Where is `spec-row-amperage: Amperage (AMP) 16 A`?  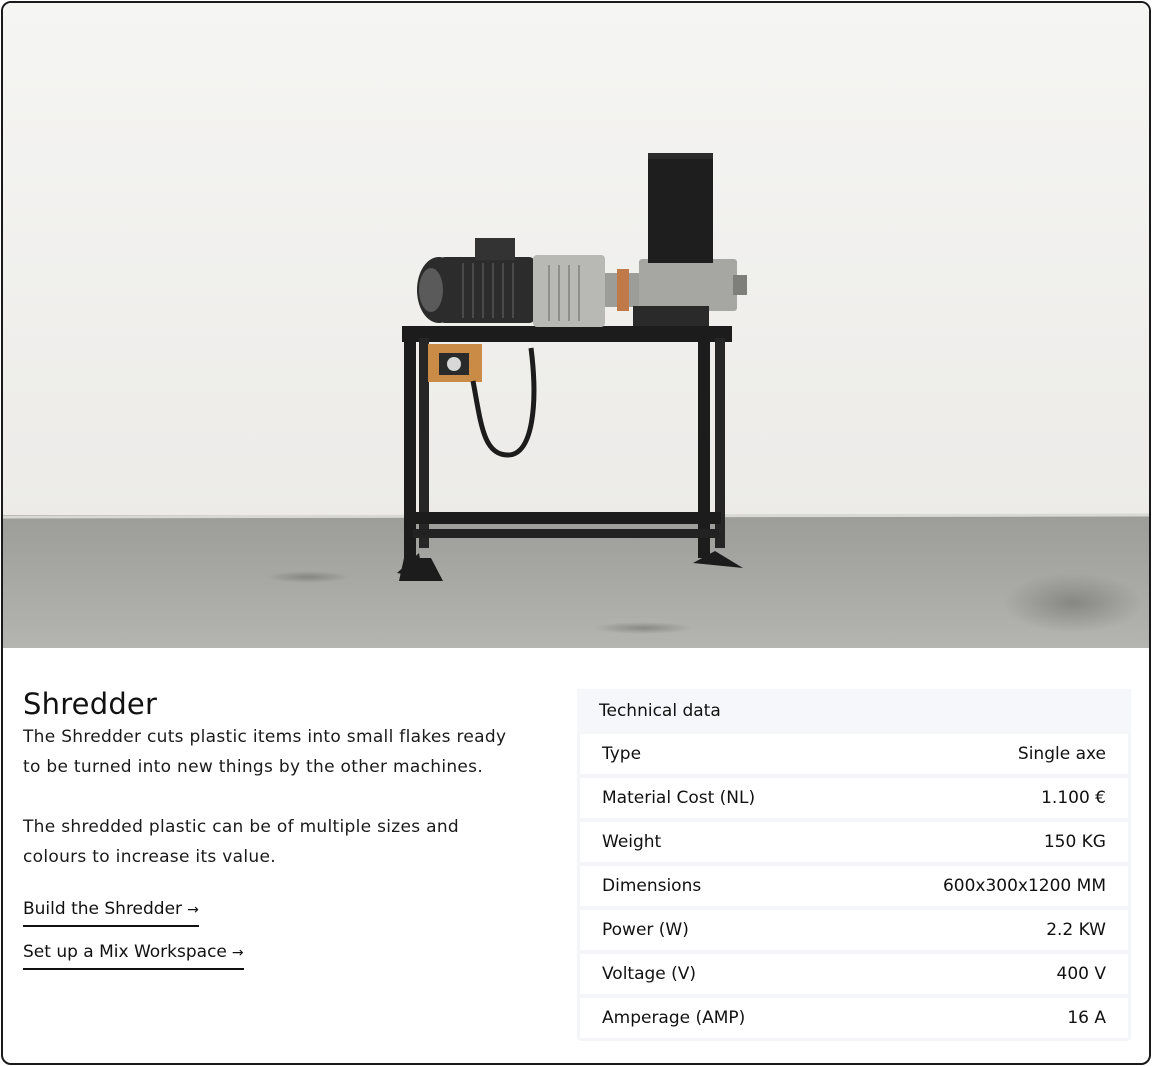
spec-row-amperage: Amperage (AMP) 16 A is located at coordinates (854, 1018).